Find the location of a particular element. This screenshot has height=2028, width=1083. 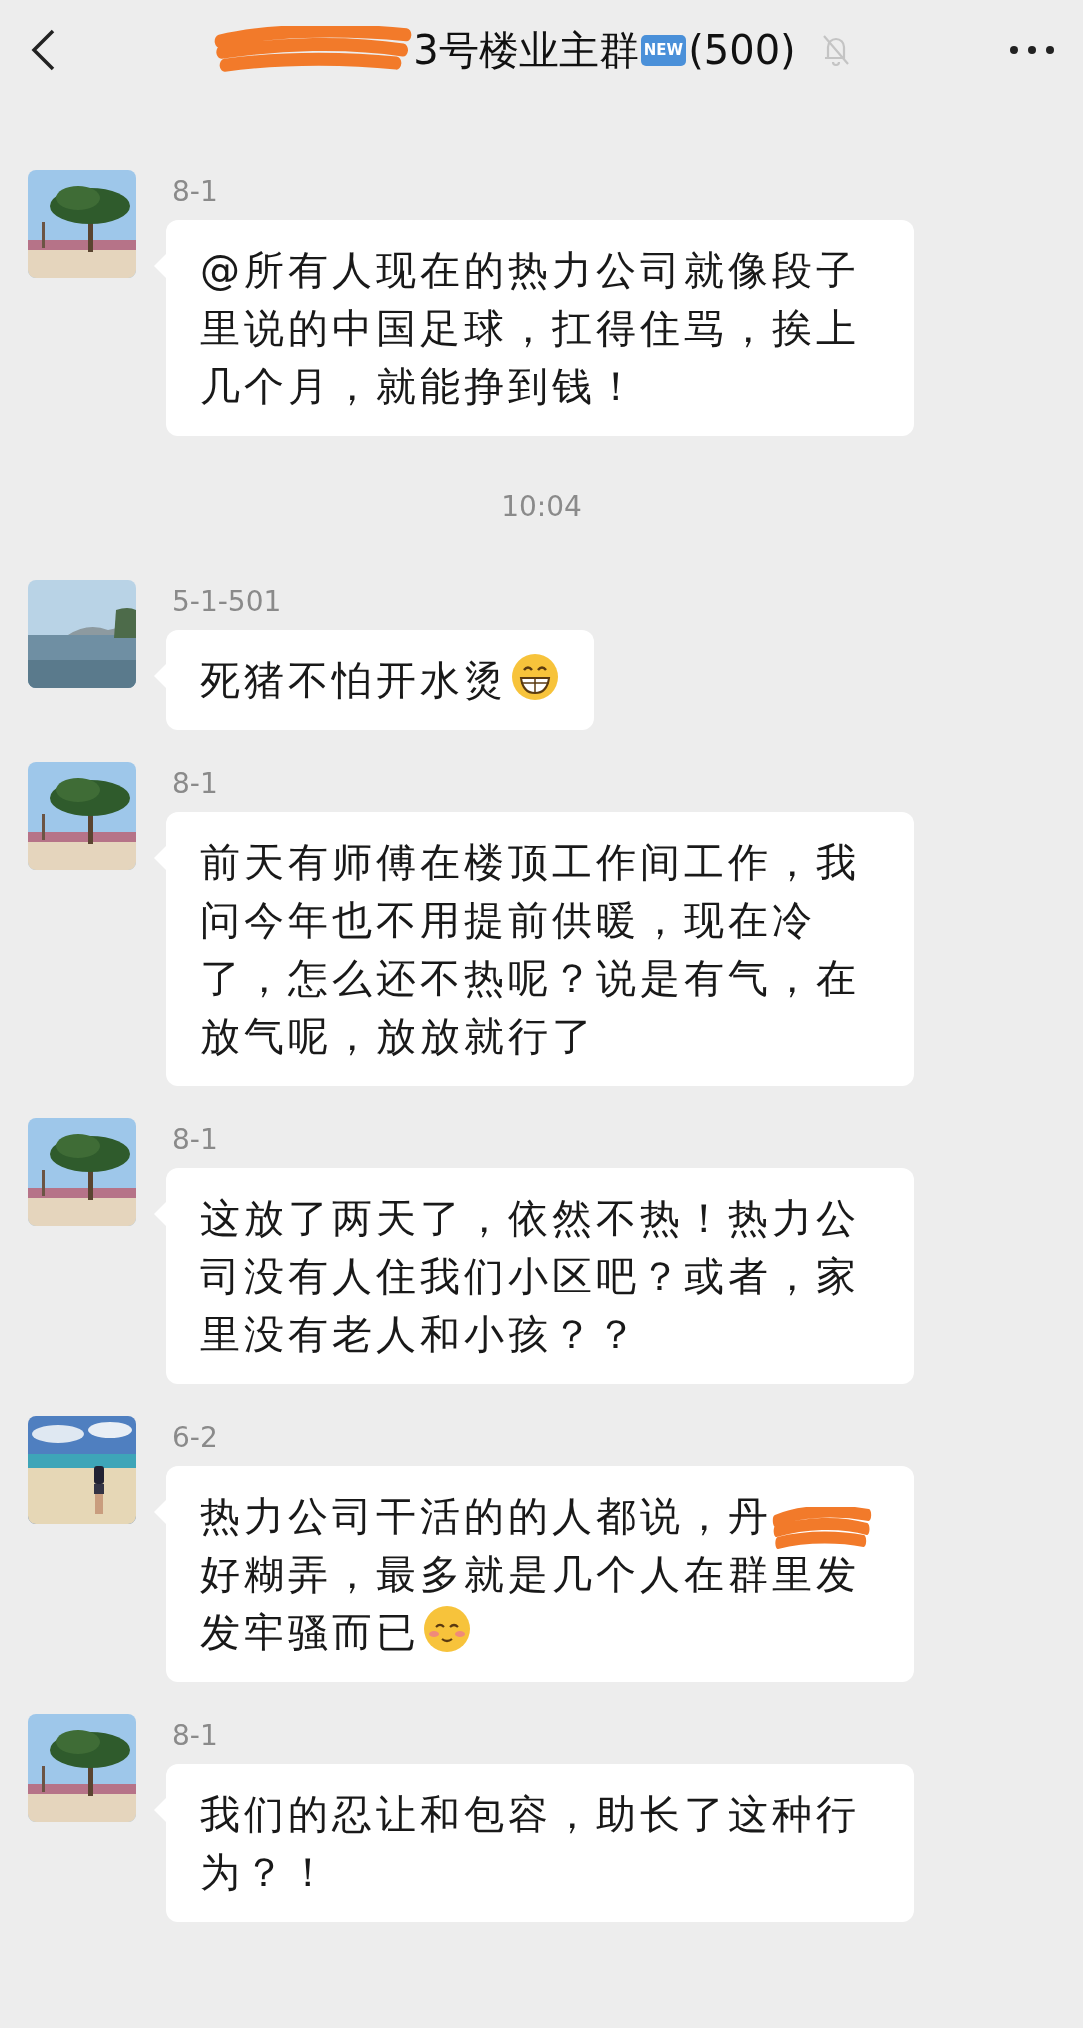

sender-name: 5-1-501 is located at coordinates (227, 602).